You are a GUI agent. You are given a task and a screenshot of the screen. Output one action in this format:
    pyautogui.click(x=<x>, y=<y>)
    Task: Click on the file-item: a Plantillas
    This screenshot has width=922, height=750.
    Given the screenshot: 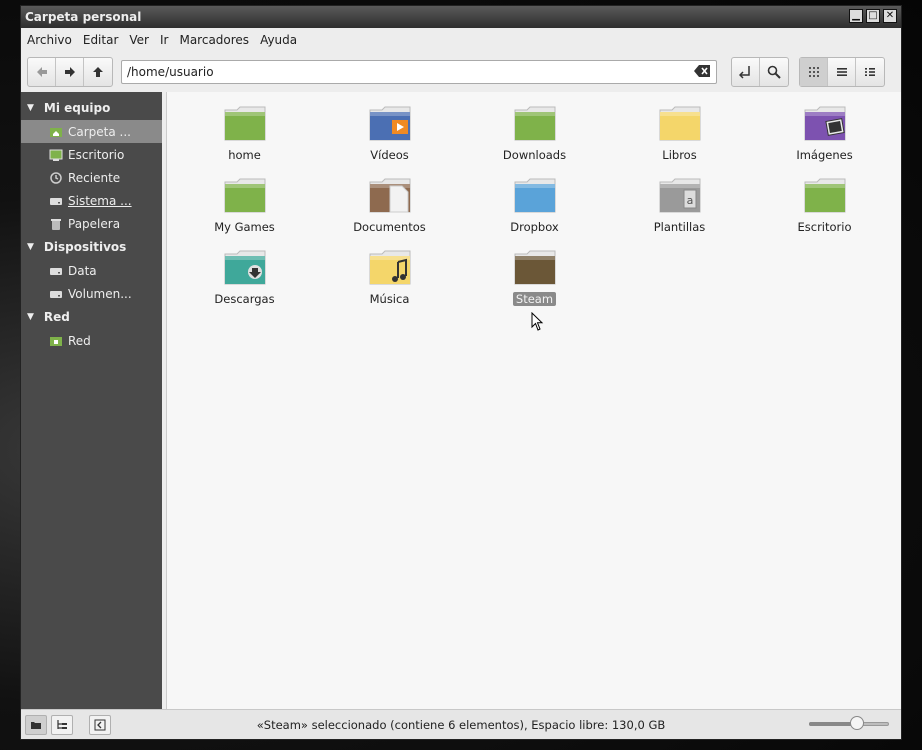 What is the action you would take?
    pyautogui.click(x=679, y=212)
    